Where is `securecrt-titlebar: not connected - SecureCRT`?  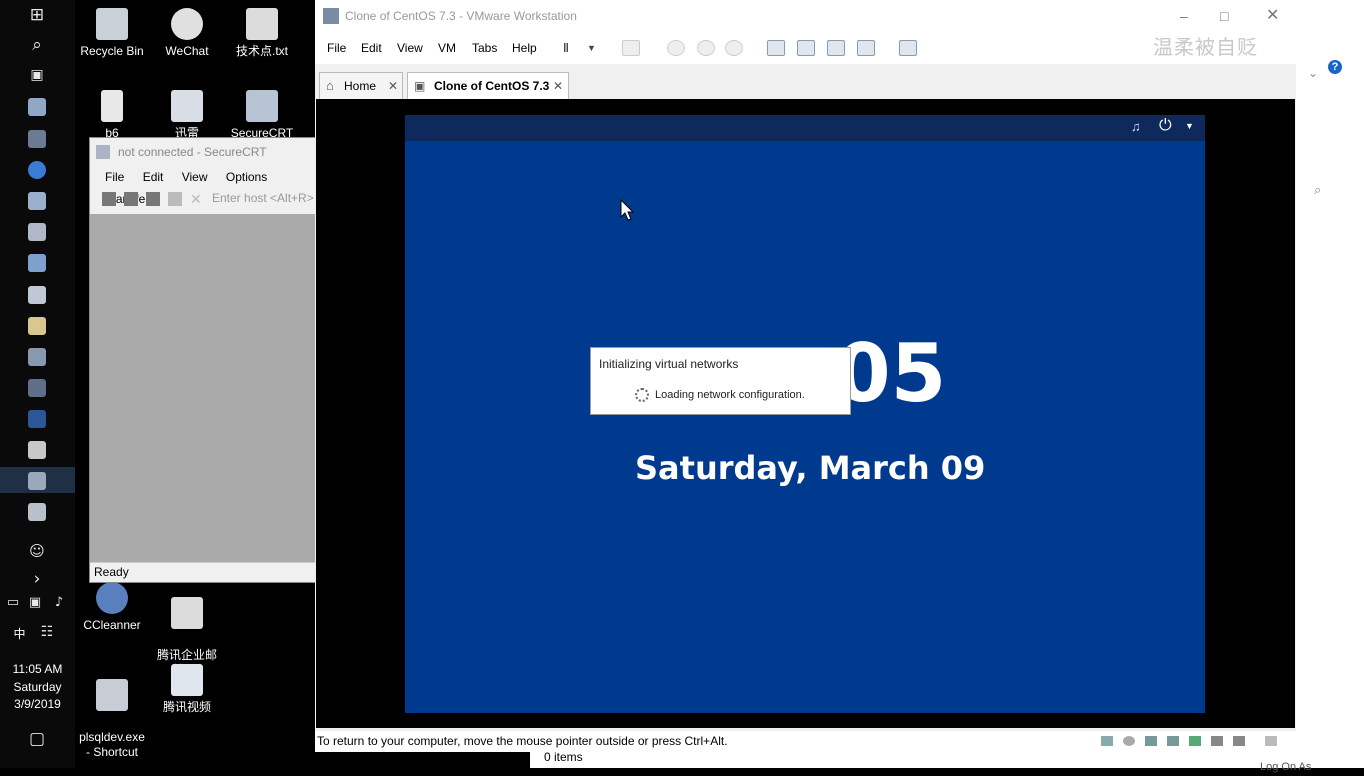
securecrt-titlebar: not connected - SecureCRT is located at coordinates (203, 152).